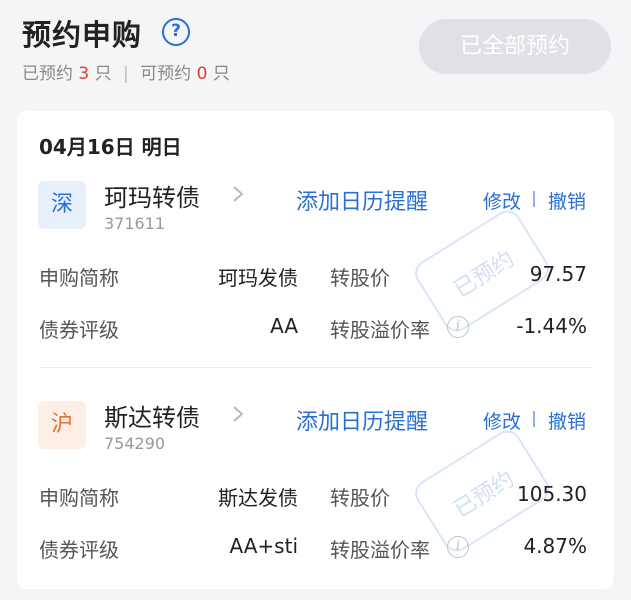 Image resolution: width=631 pixels, height=600 pixels. I want to click on subscribe-abbr-value: 斯达发债, so click(258, 498).